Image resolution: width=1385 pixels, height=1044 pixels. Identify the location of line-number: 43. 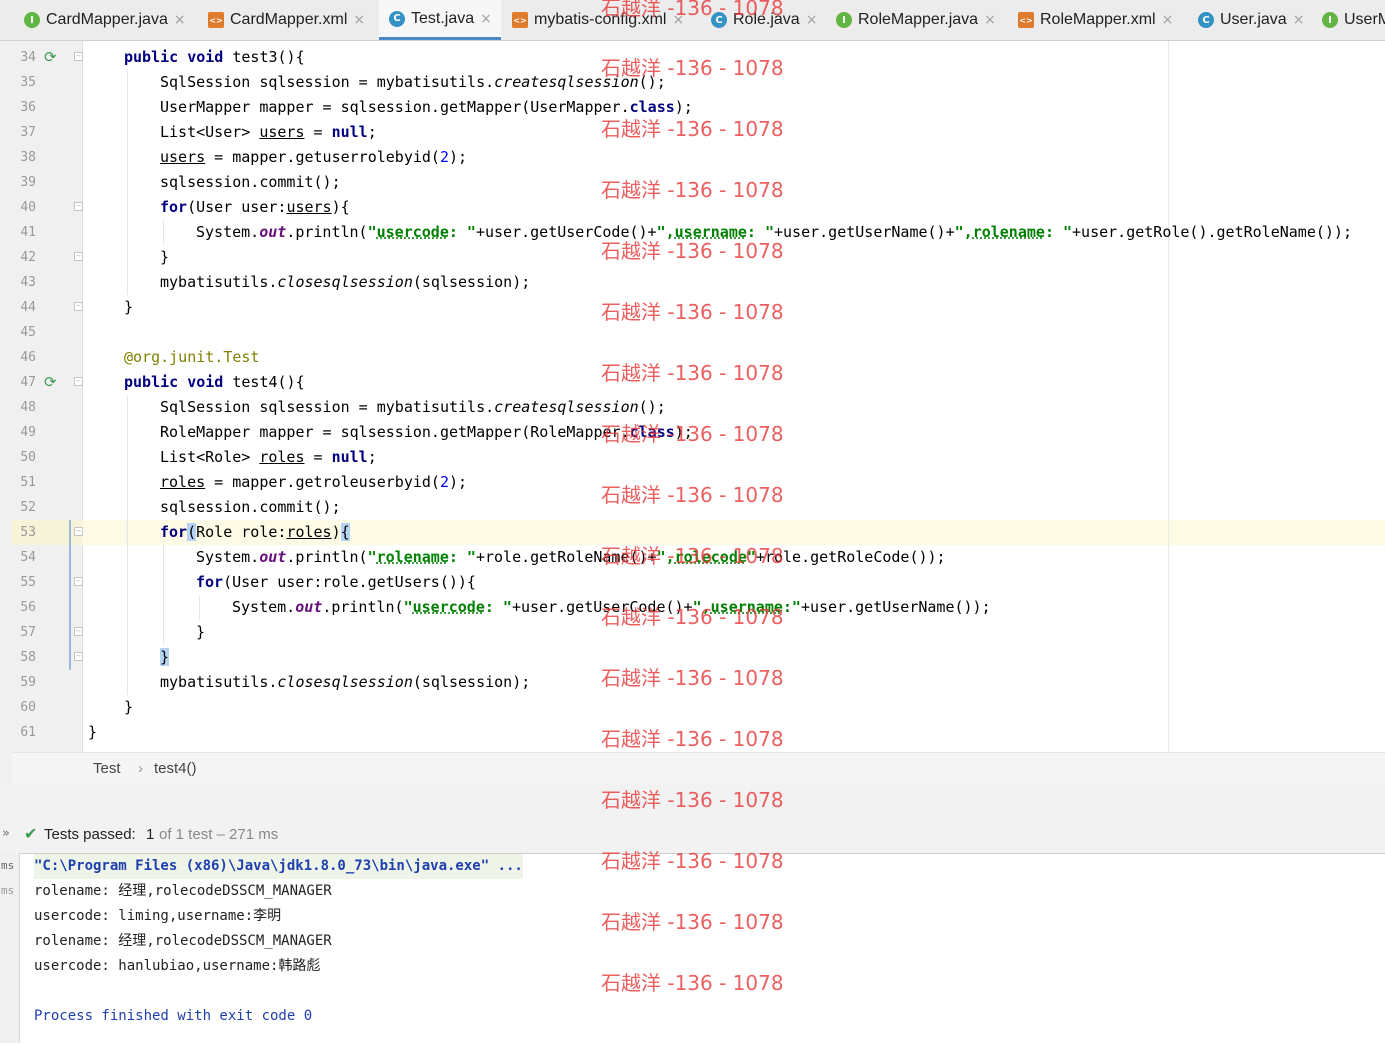
(28, 282).